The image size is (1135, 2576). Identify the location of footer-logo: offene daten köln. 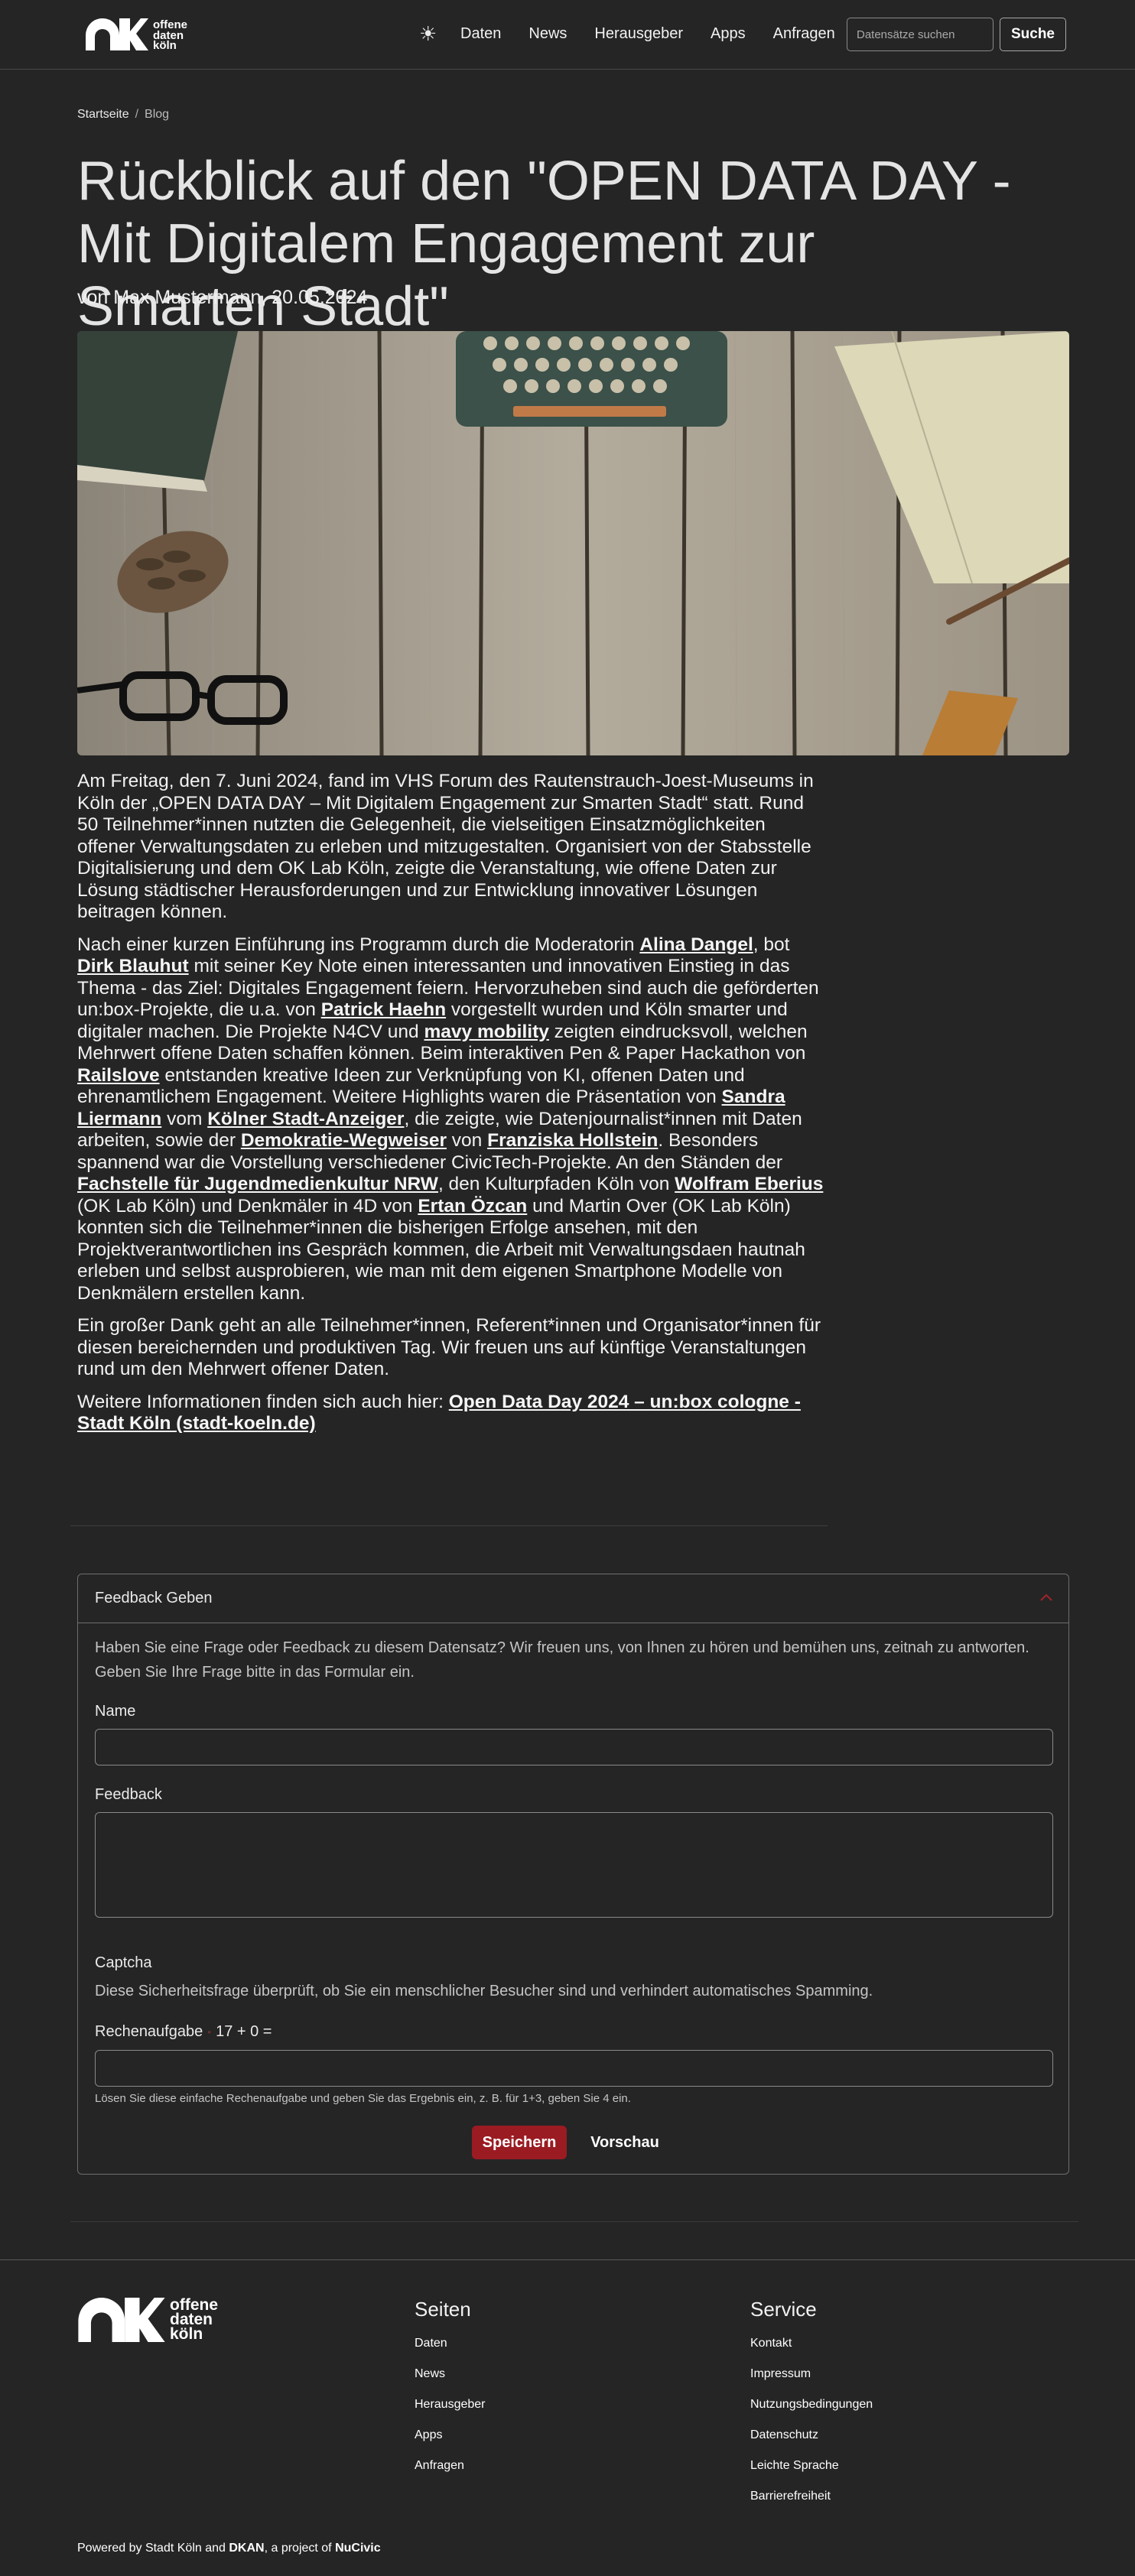
(153, 2320).